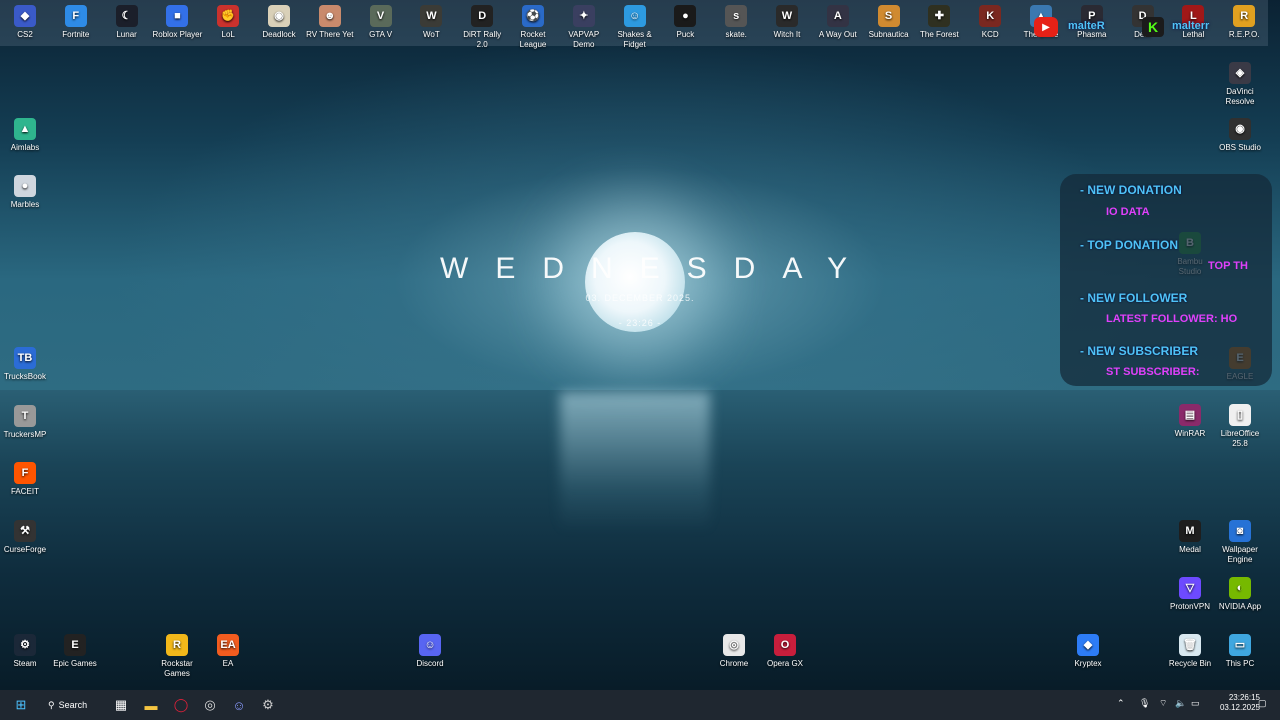  Describe the element at coordinates (228, 34) in the screenshot. I see `desktop-icon-label: LoL` at that location.